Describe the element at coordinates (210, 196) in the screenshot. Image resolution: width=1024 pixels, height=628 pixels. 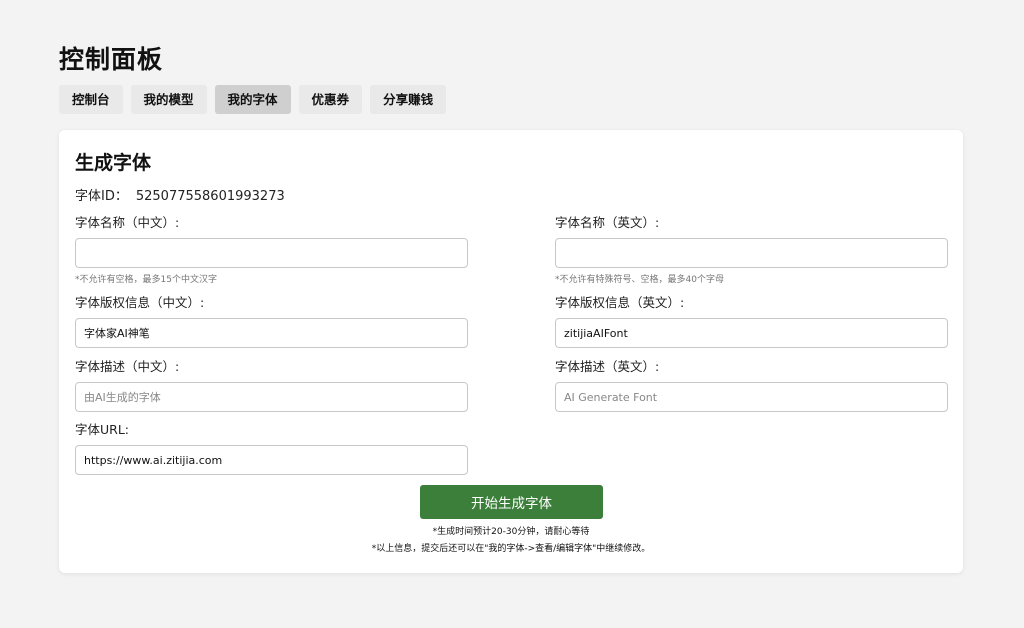
I see `font-id-value: 525077558601993273` at that location.